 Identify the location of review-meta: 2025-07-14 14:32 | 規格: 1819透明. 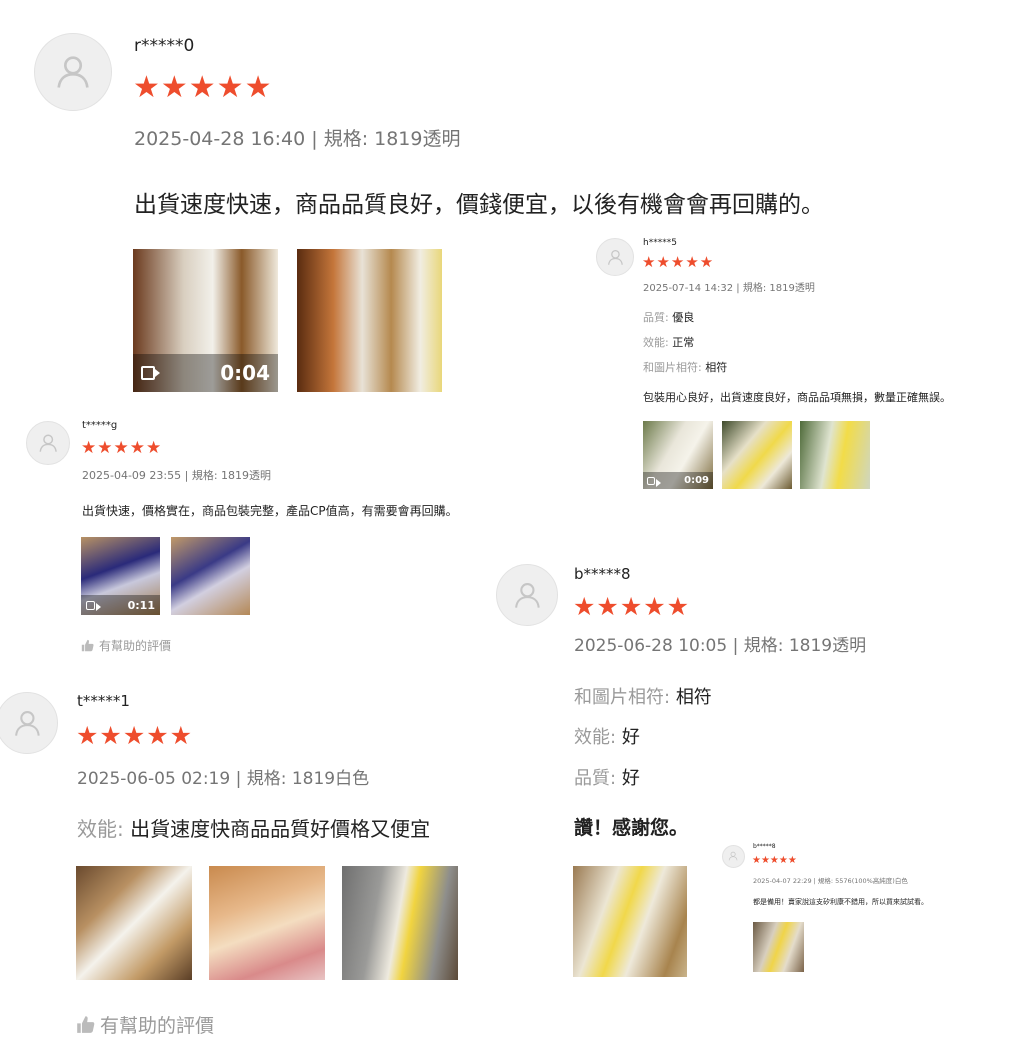
(729, 288).